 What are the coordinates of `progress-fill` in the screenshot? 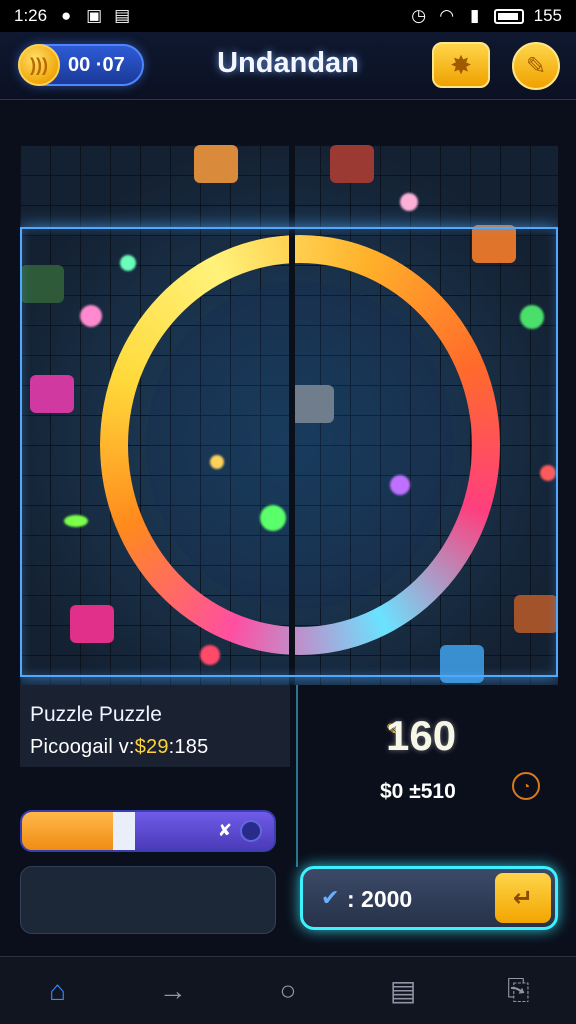 It's located at (67, 831).